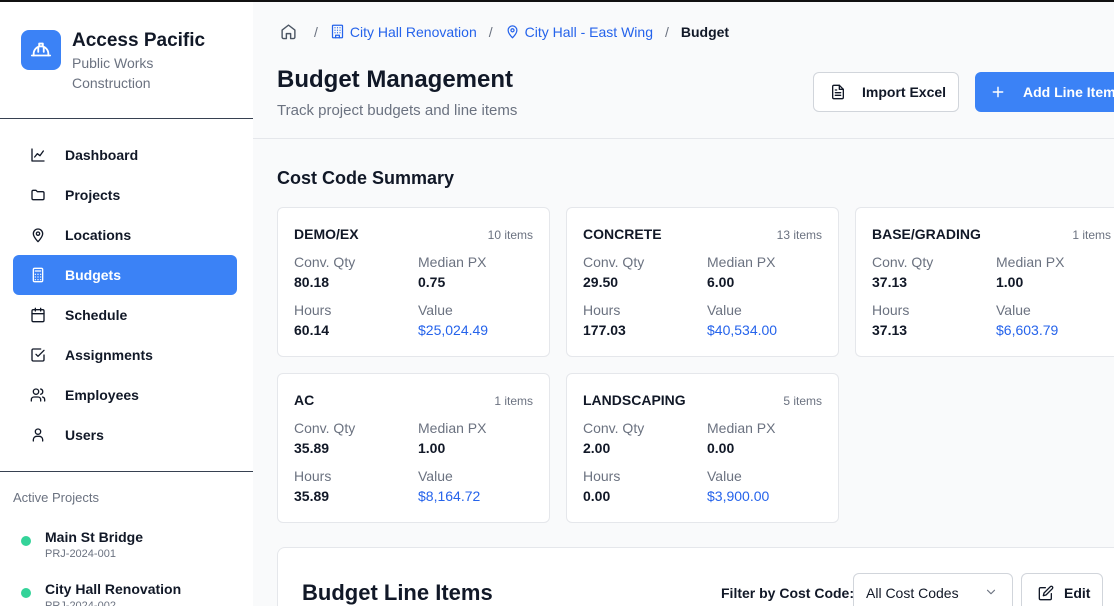 Image resolution: width=1114 pixels, height=606 pixels. Describe the element at coordinates (588, 31) in the screenshot. I see `breadcrumb-location-label: City Hall - East Wing` at that location.